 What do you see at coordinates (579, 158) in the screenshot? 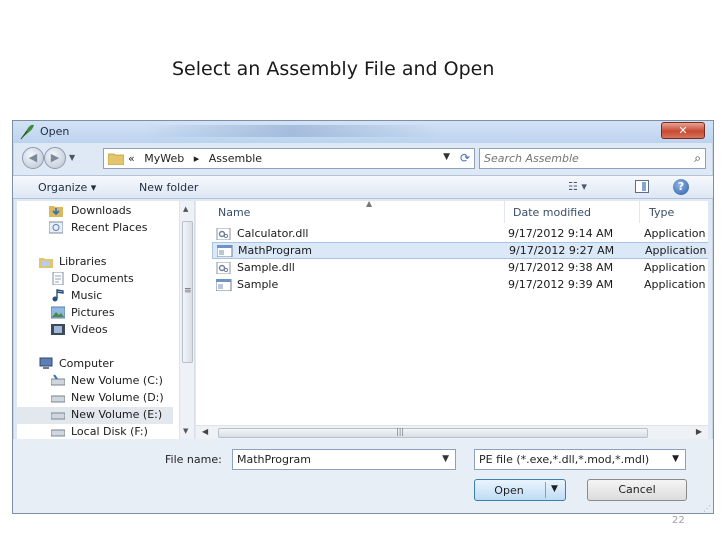
I see `search-input` at bounding box center [579, 158].